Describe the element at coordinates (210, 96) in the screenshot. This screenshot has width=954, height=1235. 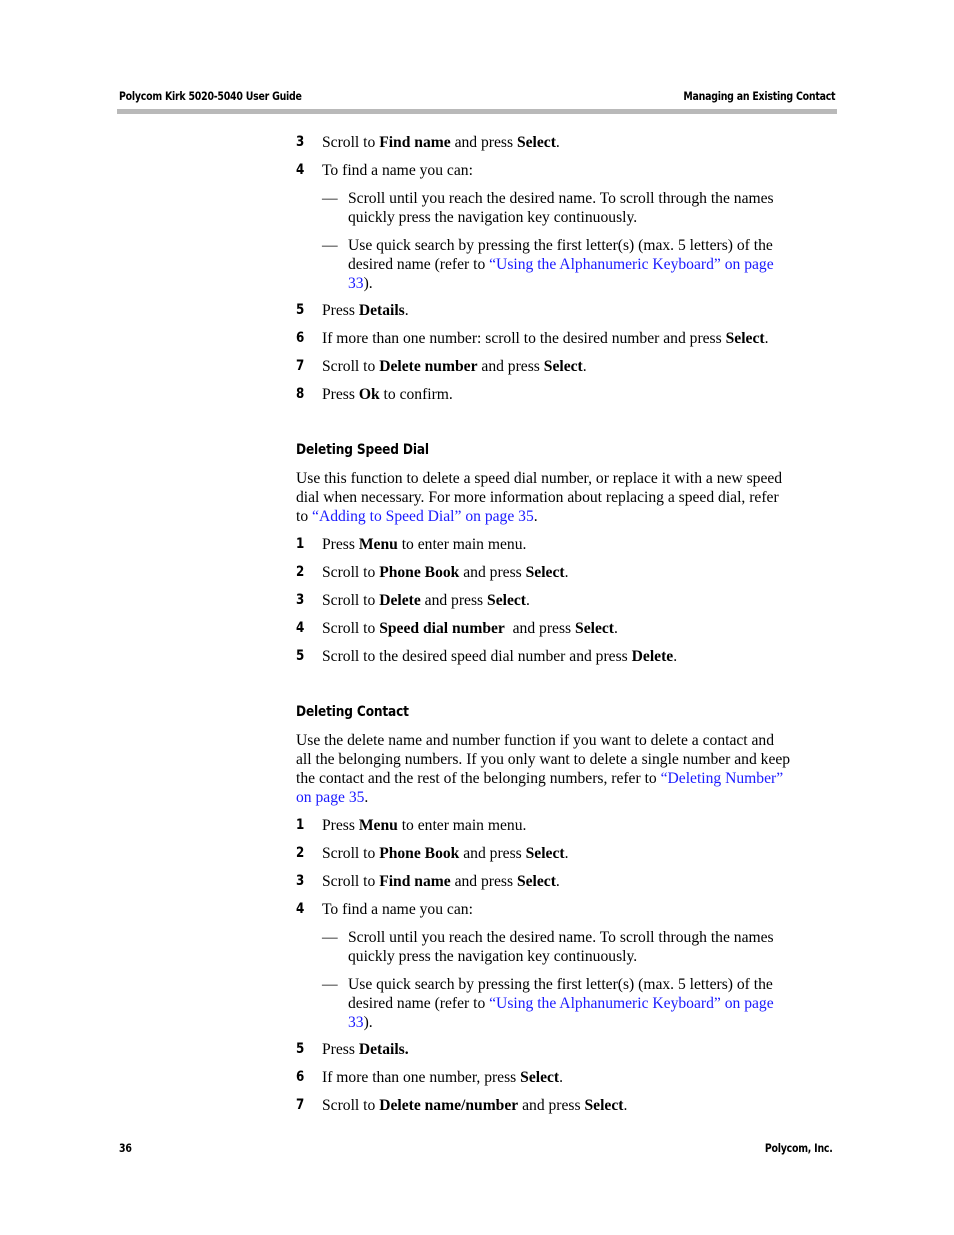
I see `running-header-title: Polycom Kirk 5020-5040 User Guide` at that location.